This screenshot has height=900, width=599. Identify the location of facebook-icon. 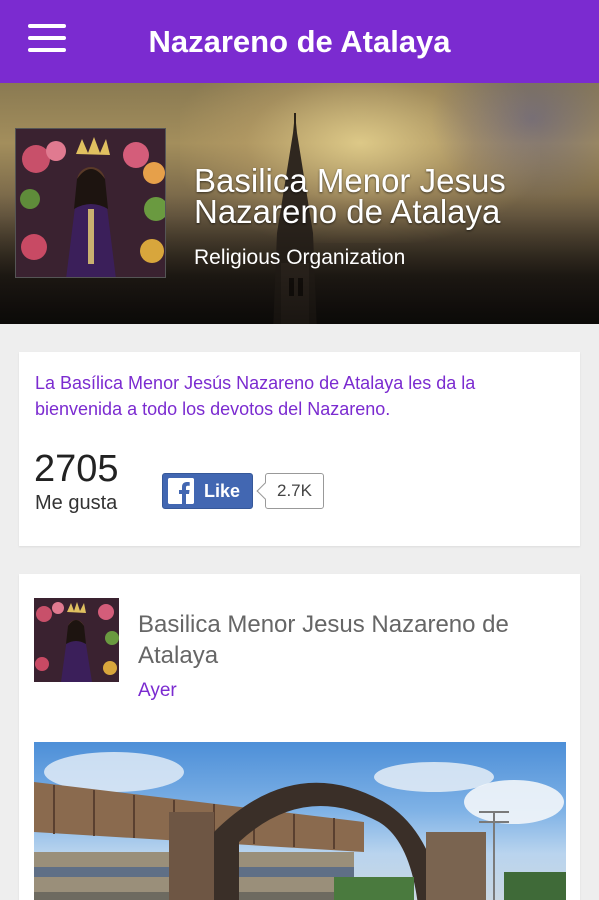
(181, 491).